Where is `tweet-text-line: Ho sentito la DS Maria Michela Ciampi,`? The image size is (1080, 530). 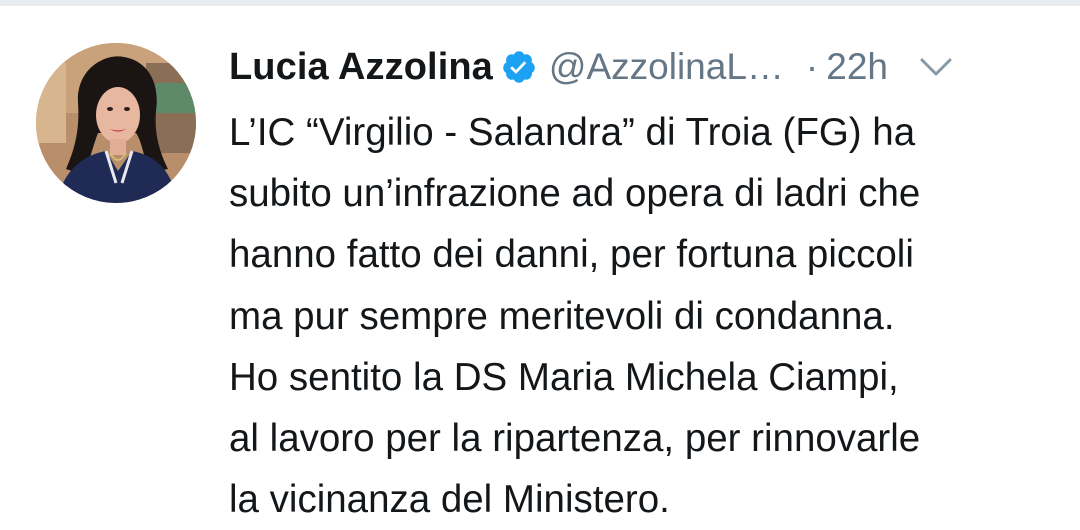
tweet-text-line: Ho sentito la DS Maria Michela Ciampi, is located at coordinates (564, 377).